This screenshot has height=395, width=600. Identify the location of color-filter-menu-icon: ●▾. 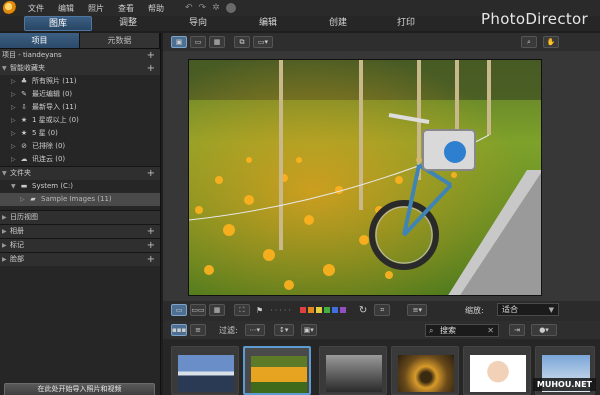
(544, 330).